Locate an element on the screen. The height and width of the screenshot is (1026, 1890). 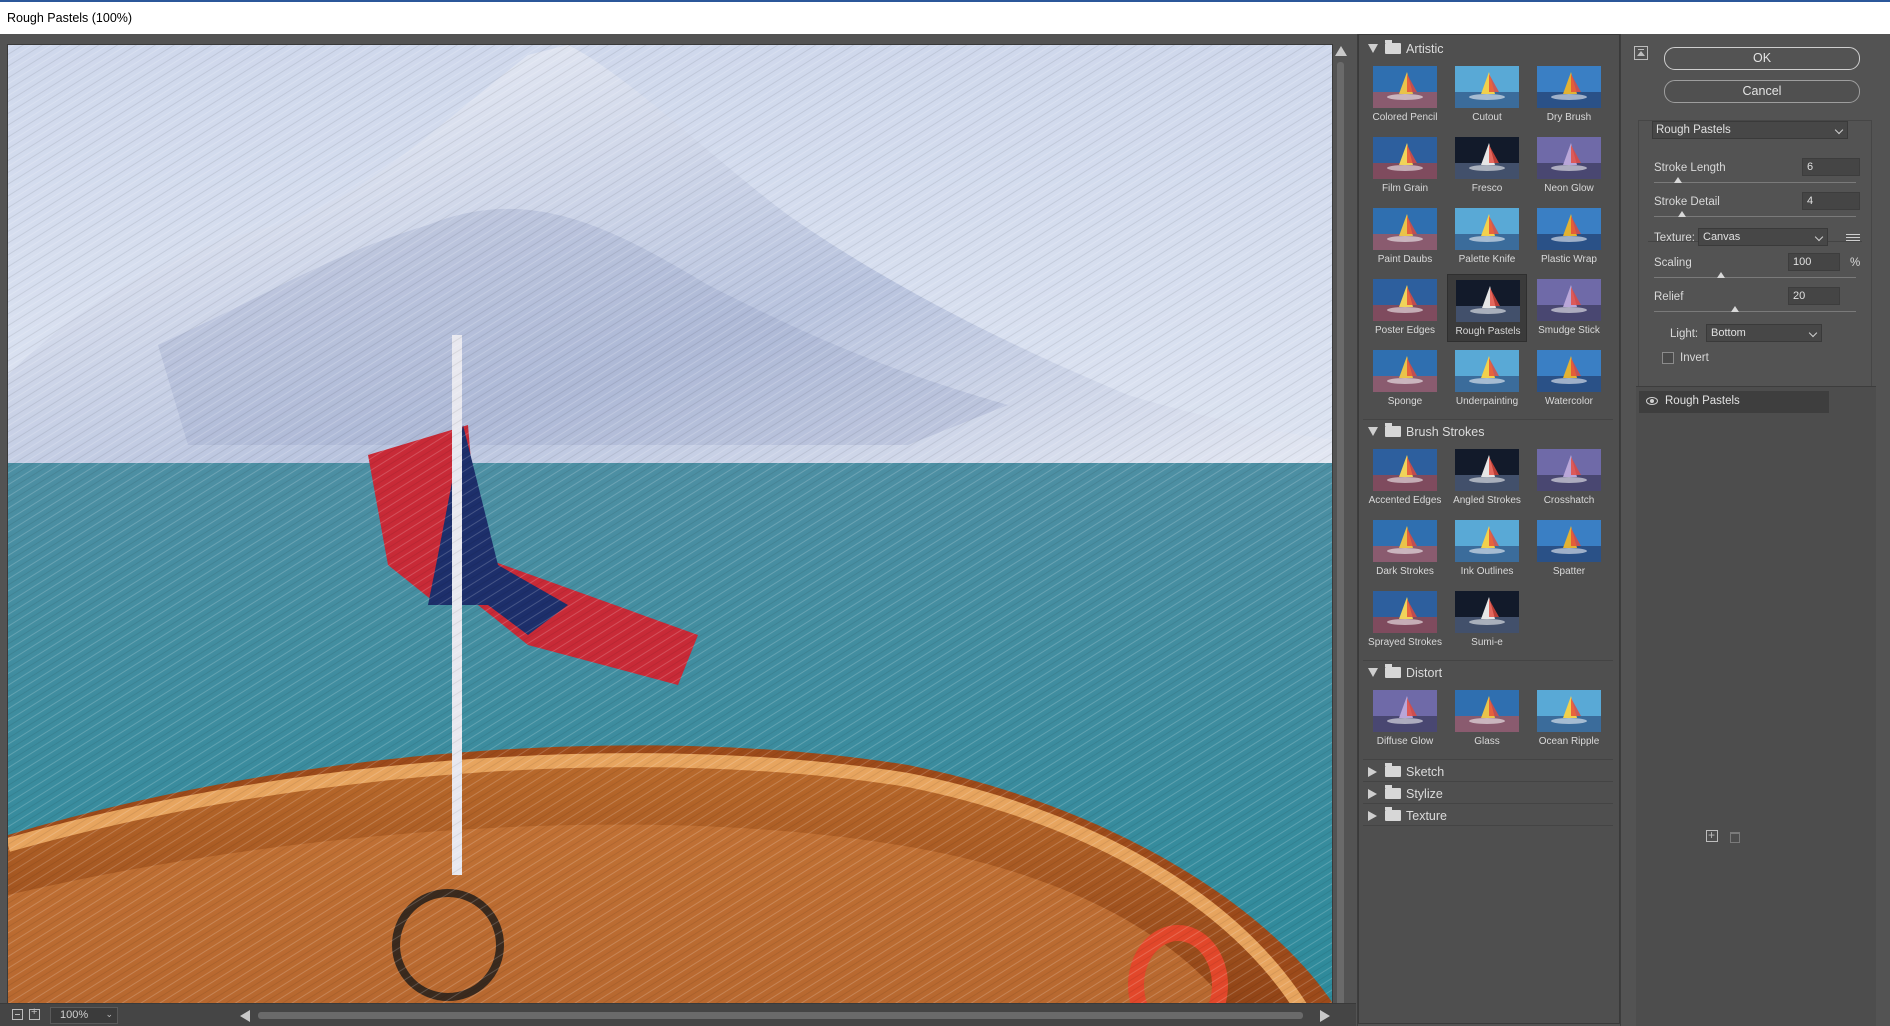
chevron-down-icon is located at coordinates (1839, 130).